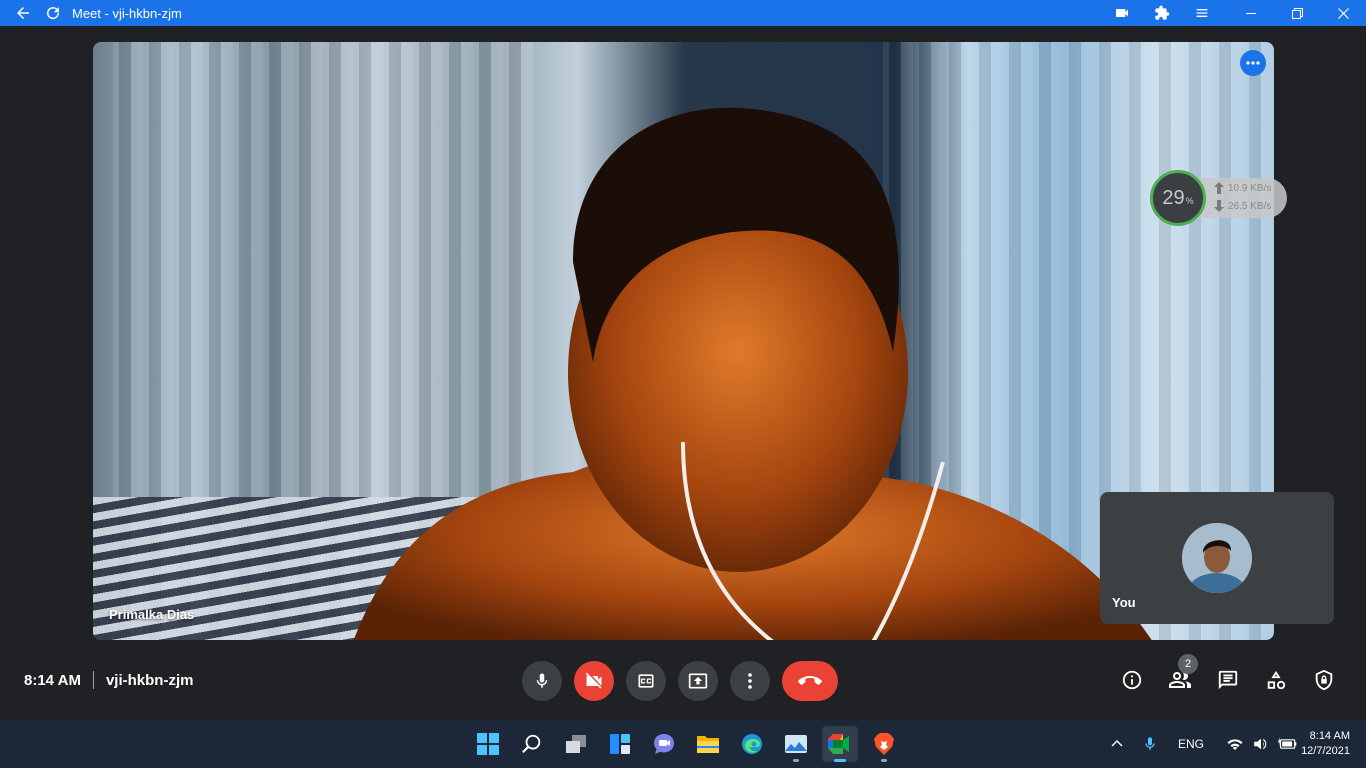 The image size is (1366, 768). I want to click on people-button: 2, so click(1180, 678).